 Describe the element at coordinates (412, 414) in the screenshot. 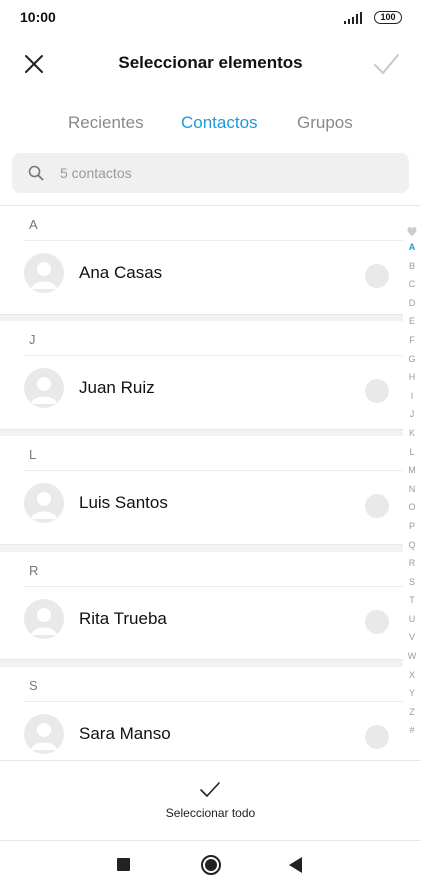

I see `index-letter: J` at that location.